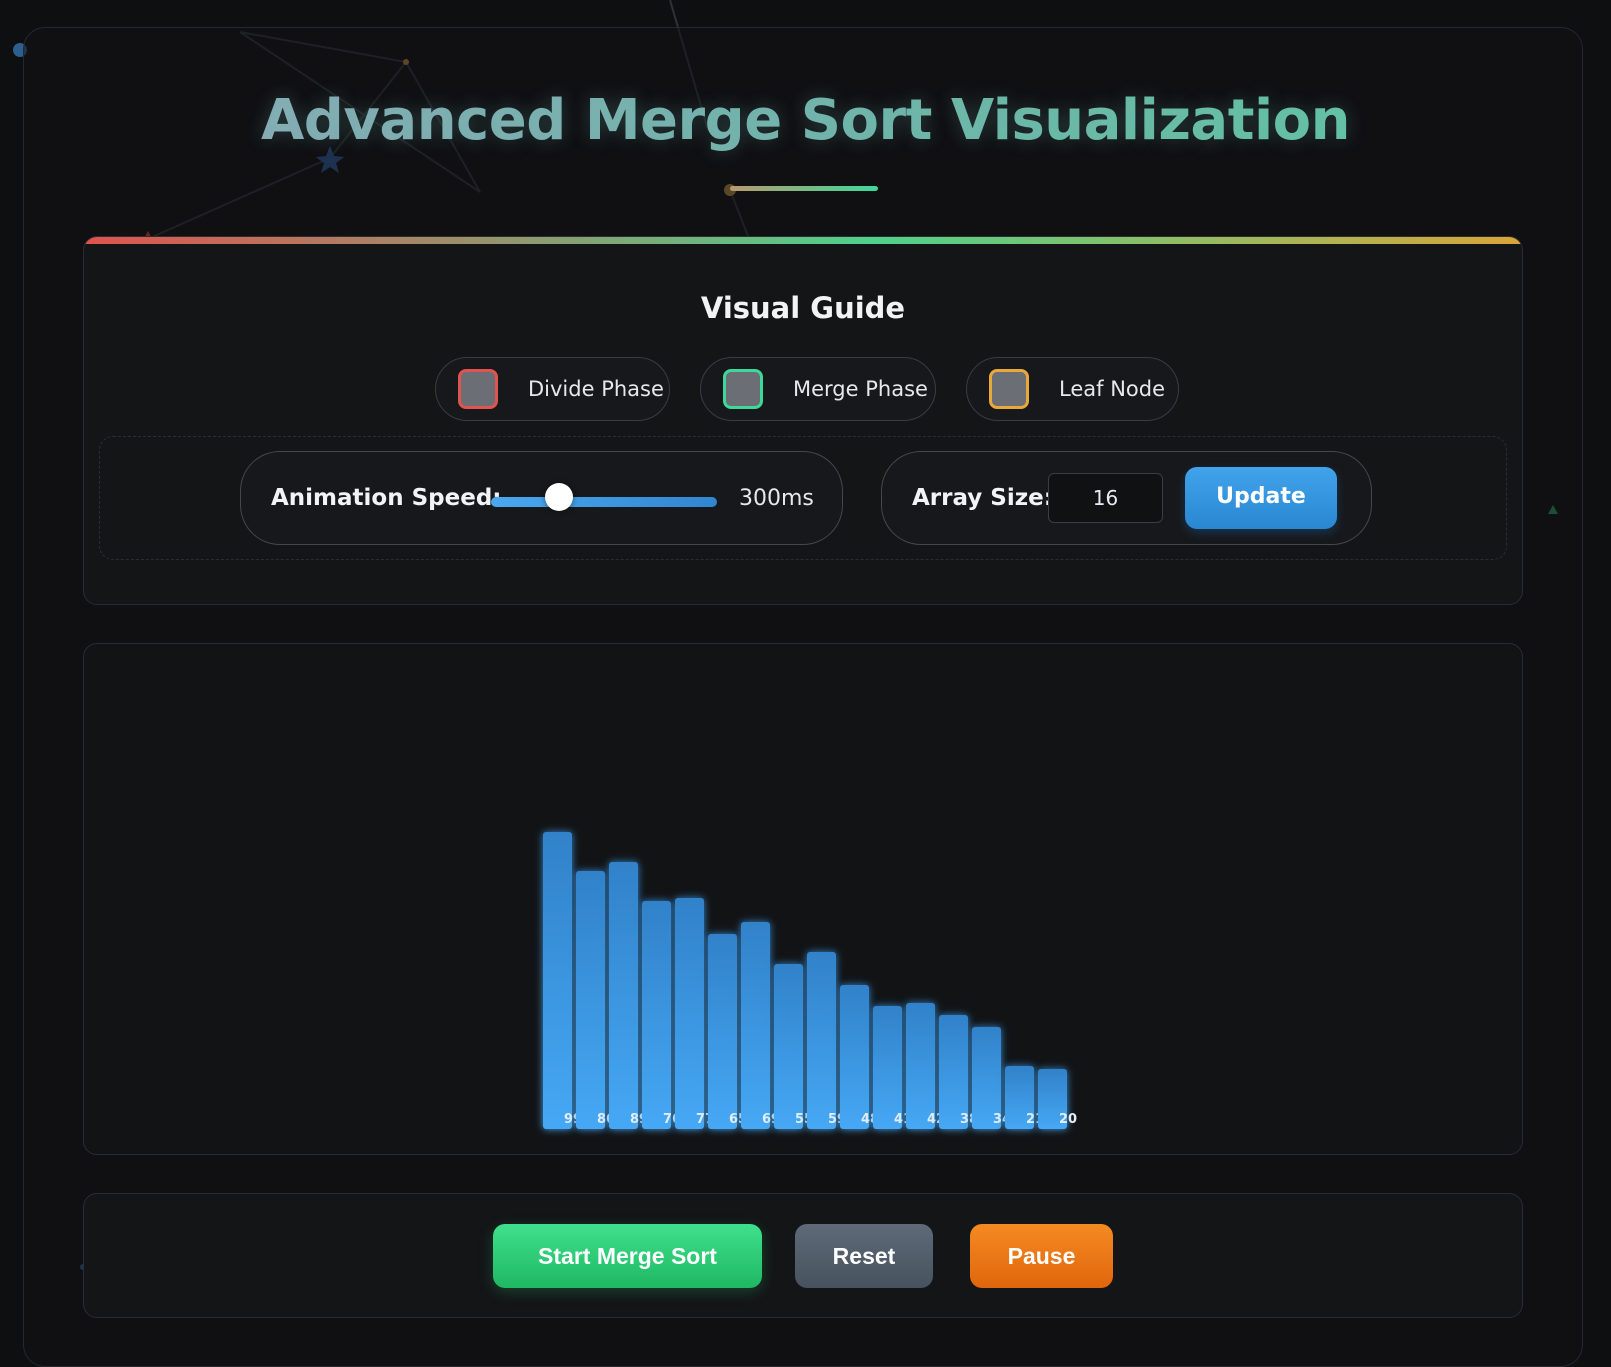 The width and height of the screenshot is (1611, 1367). I want to click on divide-swatch, so click(478, 389).